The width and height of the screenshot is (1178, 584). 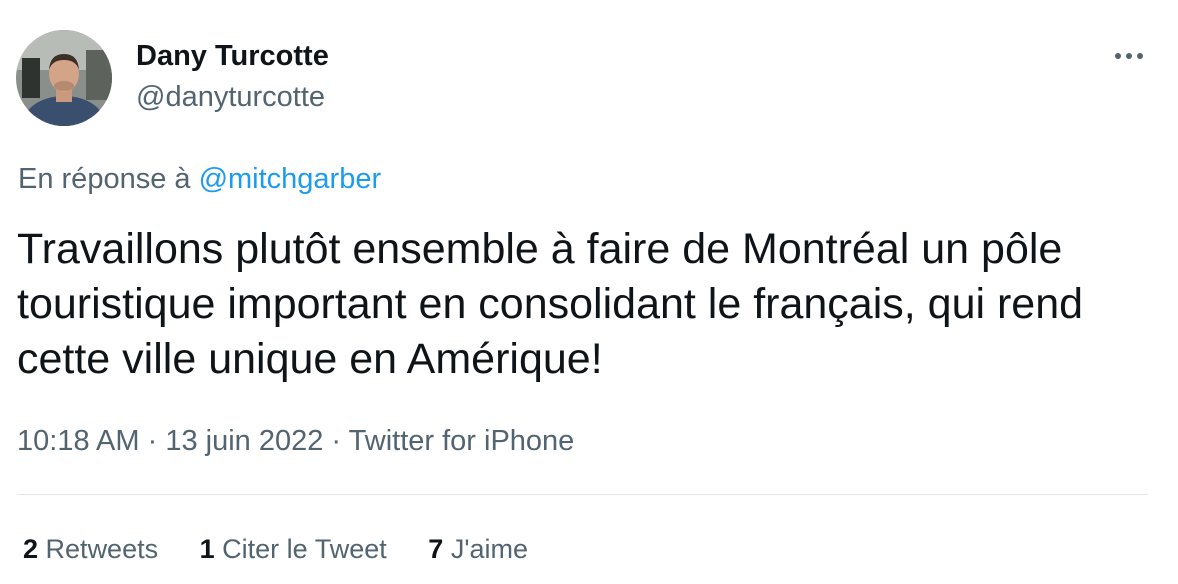 I want to click on likes-label: J'aime, so click(x=489, y=549).